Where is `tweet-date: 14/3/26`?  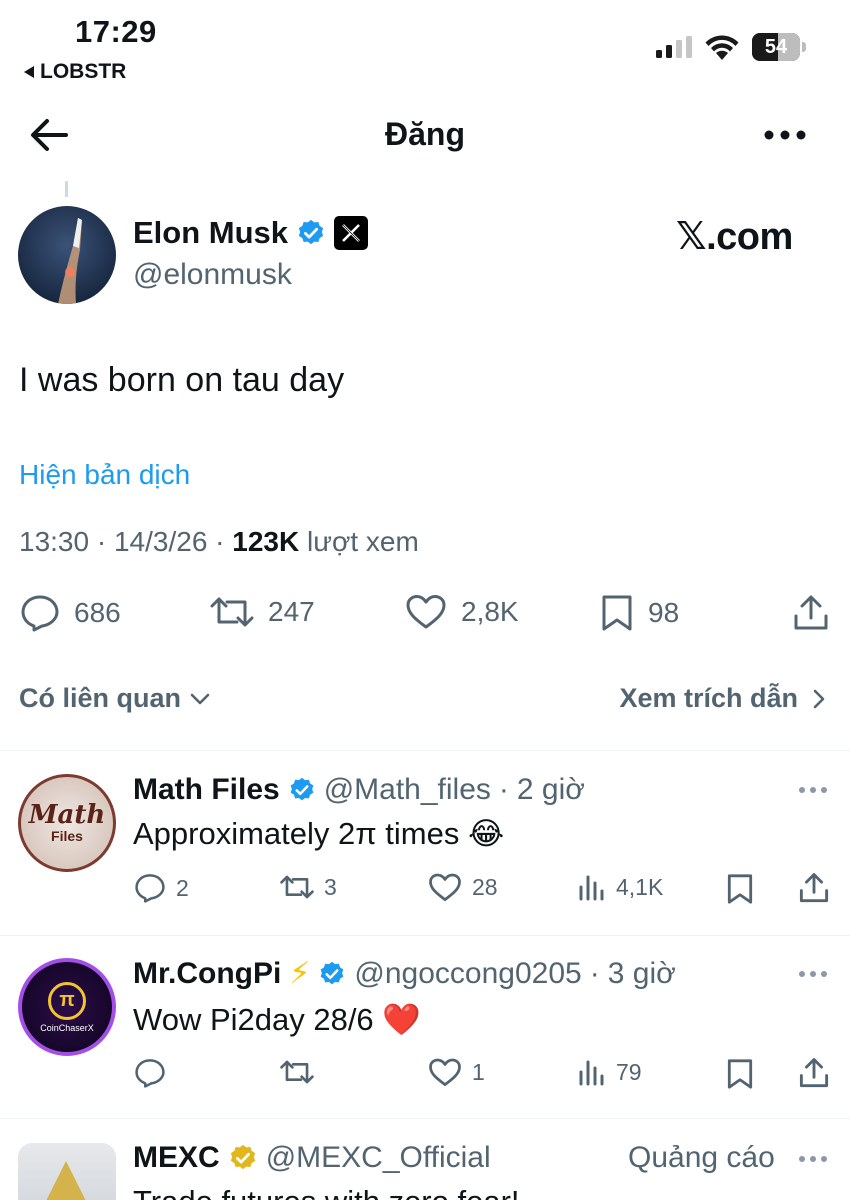
tweet-date: 14/3/26 is located at coordinates (160, 541).